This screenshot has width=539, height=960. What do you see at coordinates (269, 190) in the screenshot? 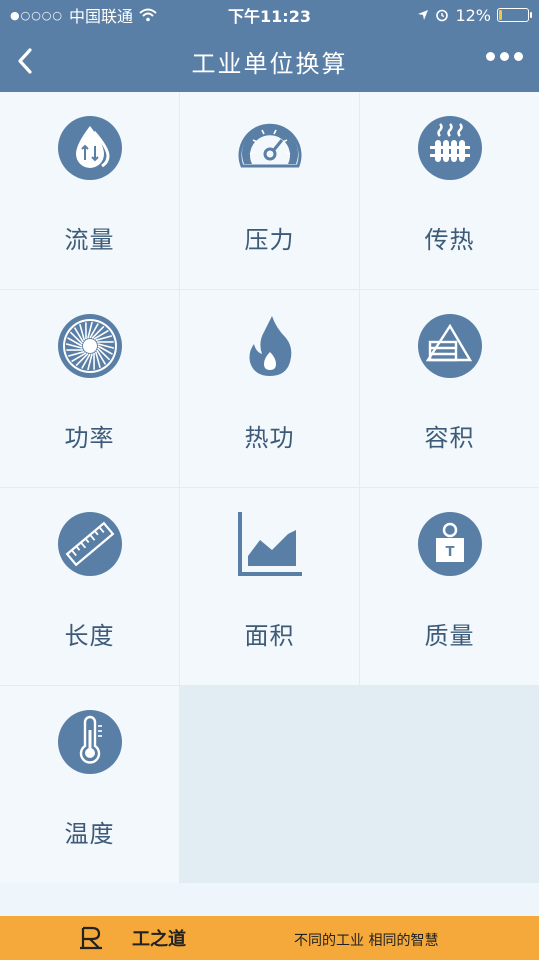
I see `category-pressure-gauge: 压力` at bounding box center [269, 190].